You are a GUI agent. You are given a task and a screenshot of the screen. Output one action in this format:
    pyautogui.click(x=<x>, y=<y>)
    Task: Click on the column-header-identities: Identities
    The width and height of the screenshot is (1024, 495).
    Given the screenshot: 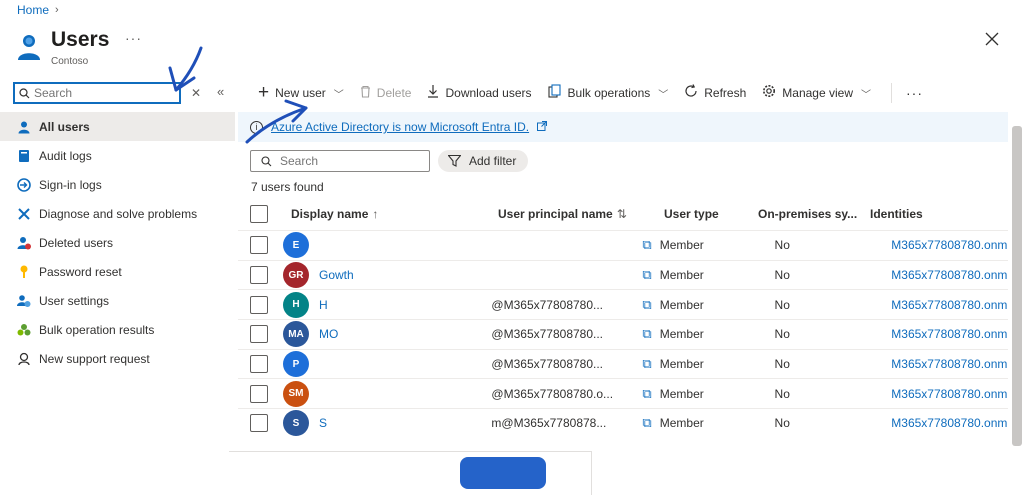 What is the action you would take?
    pyautogui.click(x=920, y=214)
    